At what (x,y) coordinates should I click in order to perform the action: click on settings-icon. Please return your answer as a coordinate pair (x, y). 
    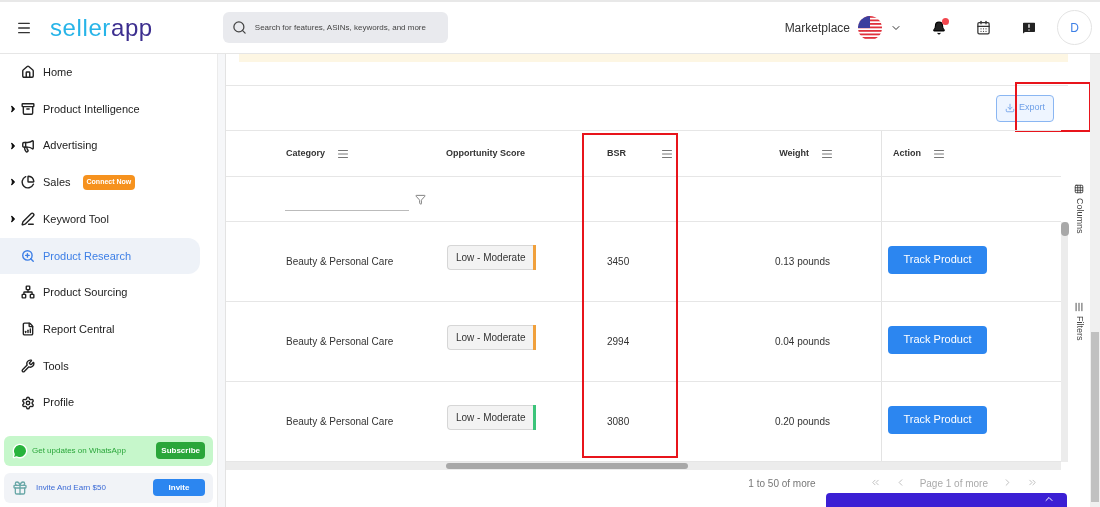
    Looking at the image, I should click on (28, 402).